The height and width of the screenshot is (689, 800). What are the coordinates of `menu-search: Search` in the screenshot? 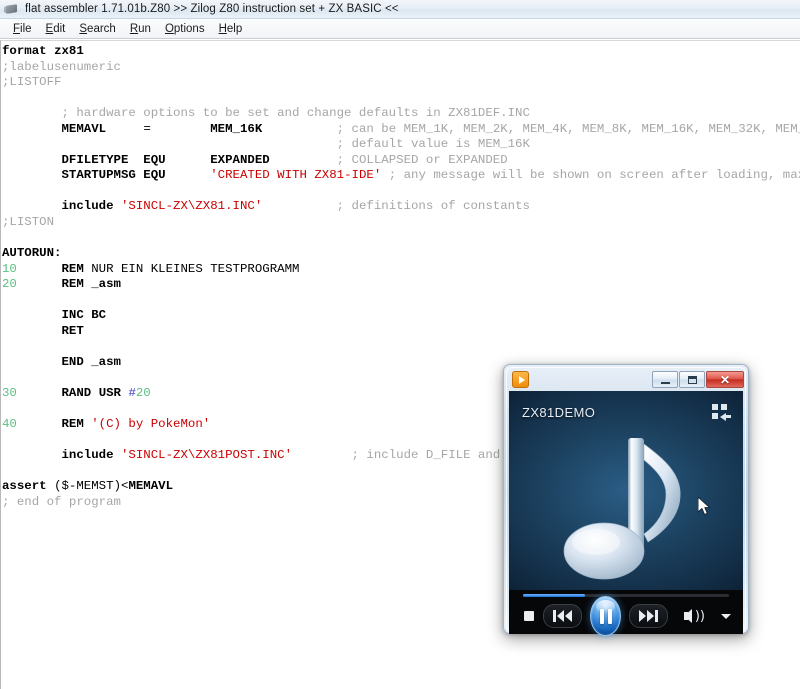 It's located at (97, 29).